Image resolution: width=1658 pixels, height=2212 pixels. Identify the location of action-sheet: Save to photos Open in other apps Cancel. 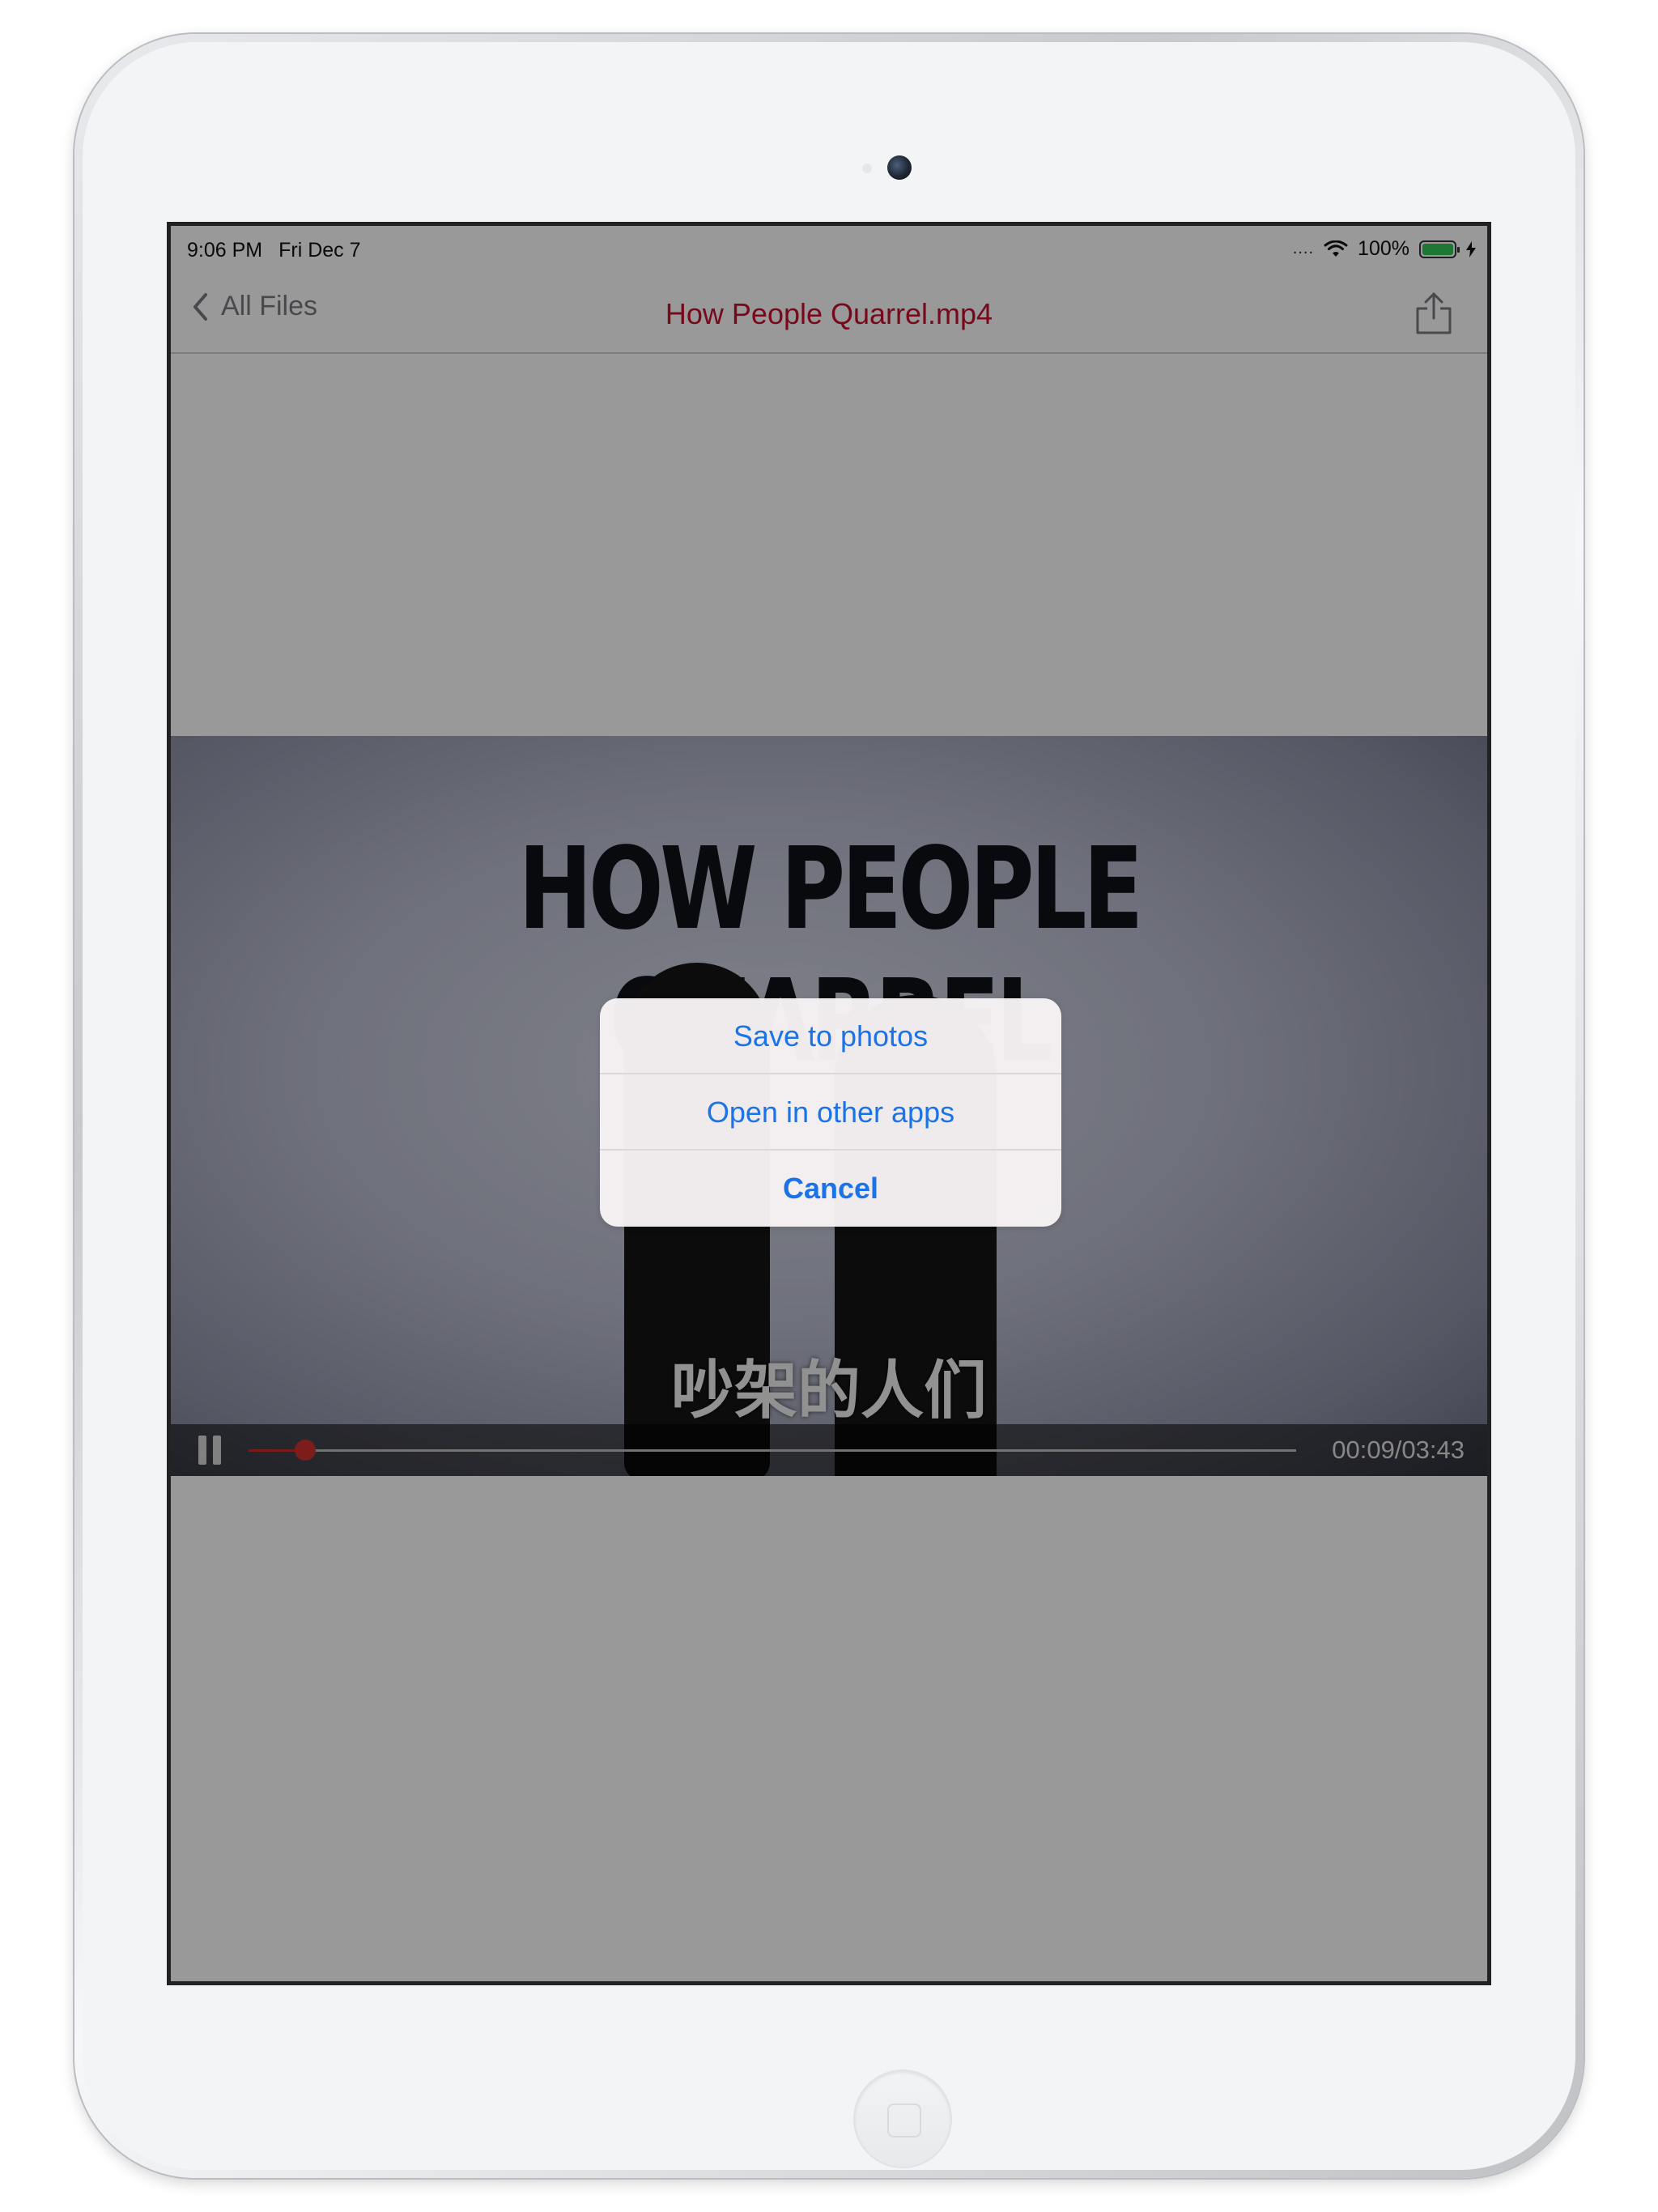
(830, 1112).